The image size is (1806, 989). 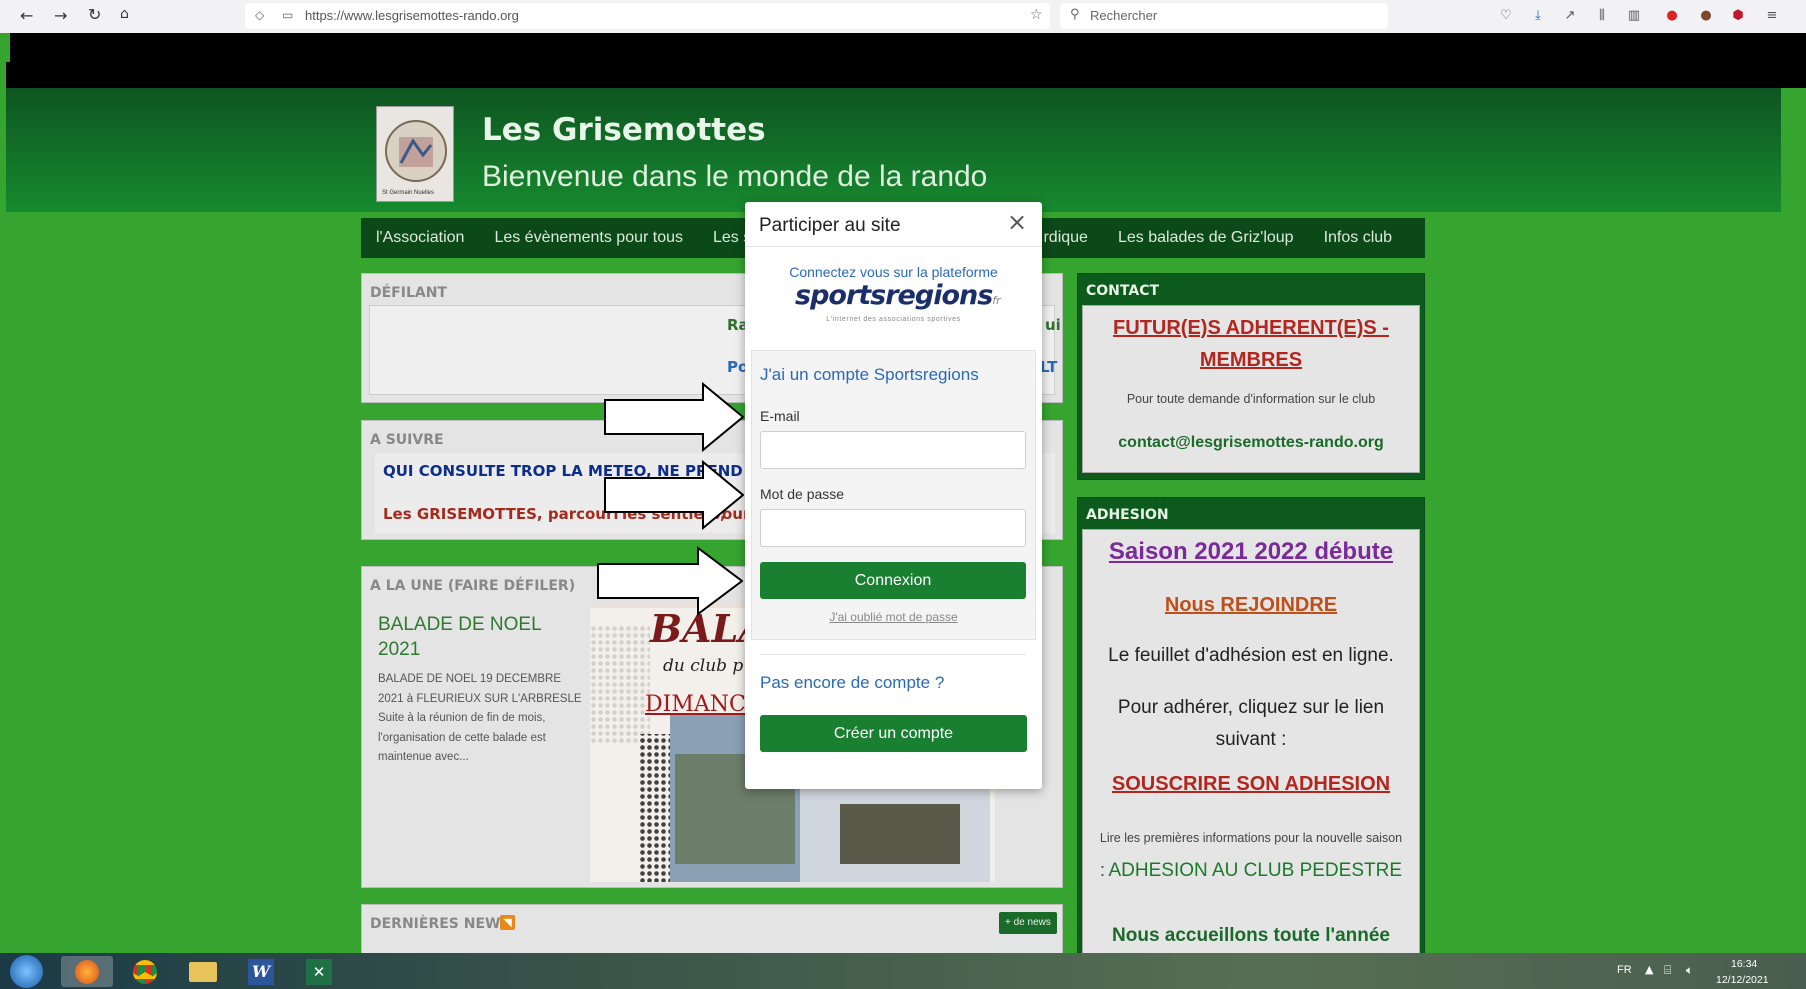 I want to click on lock-icon: ▭, so click(x=287, y=15).